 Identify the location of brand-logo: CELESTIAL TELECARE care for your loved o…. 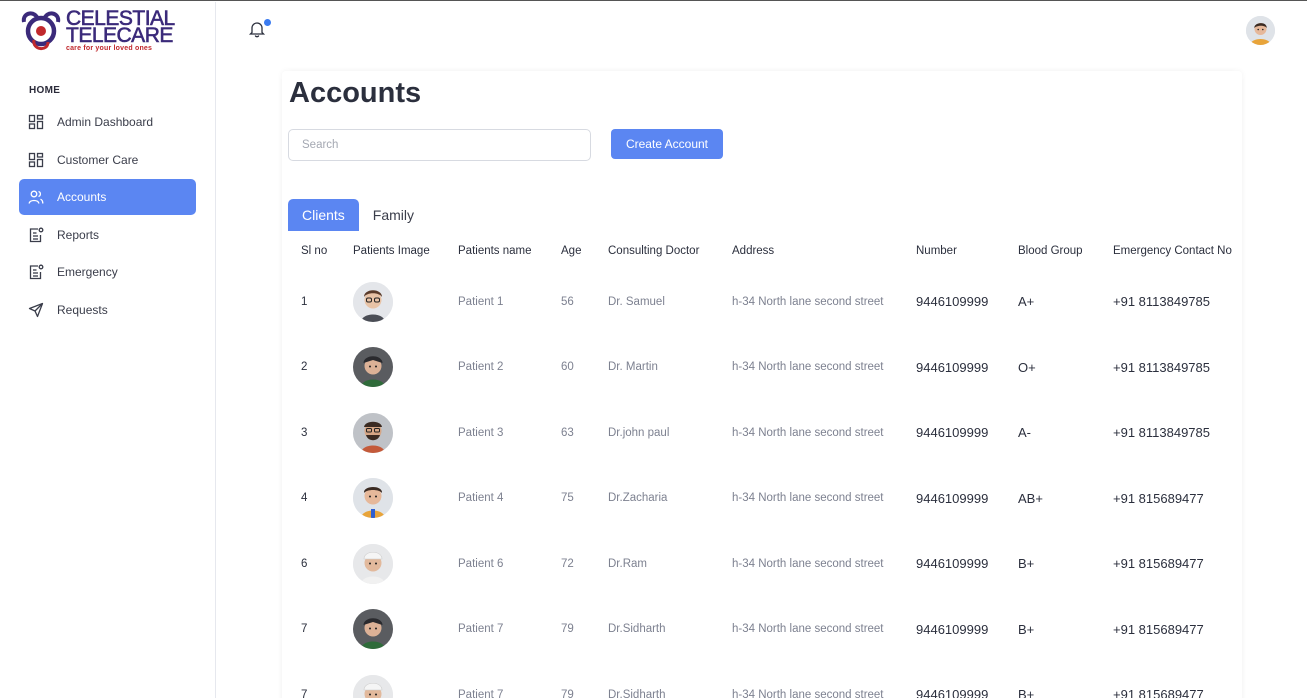
(98, 32).